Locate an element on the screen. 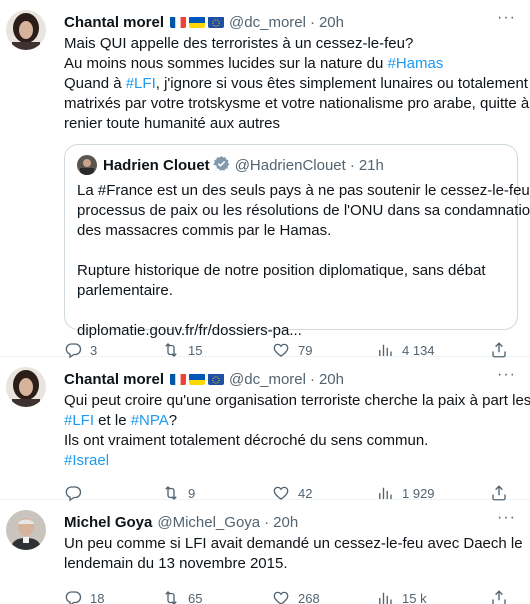  like-count: 268 is located at coordinates (309, 597).